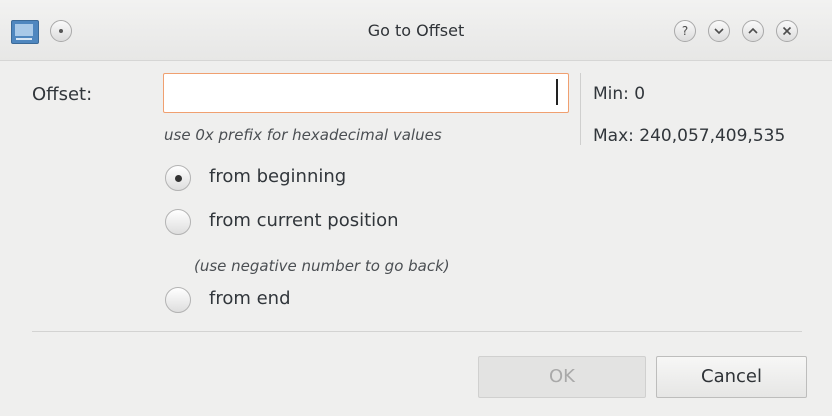  Describe the element at coordinates (787, 31) in the screenshot. I see `close-icon` at that location.